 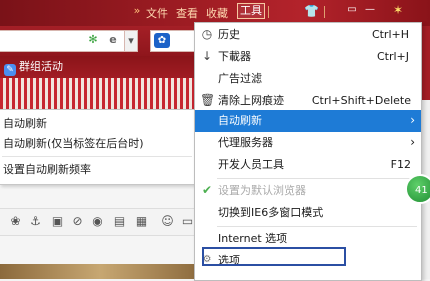 I want to click on submenu-item-set-refresh-frequency: 设置自动刷新频率, so click(x=47, y=170).